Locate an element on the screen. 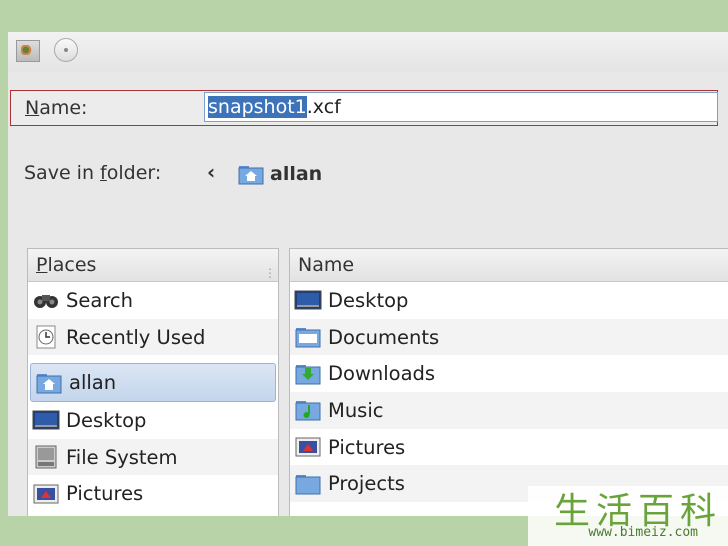 The width and height of the screenshot is (728, 546). places-item-desktop: Desktop is located at coordinates (153, 420).